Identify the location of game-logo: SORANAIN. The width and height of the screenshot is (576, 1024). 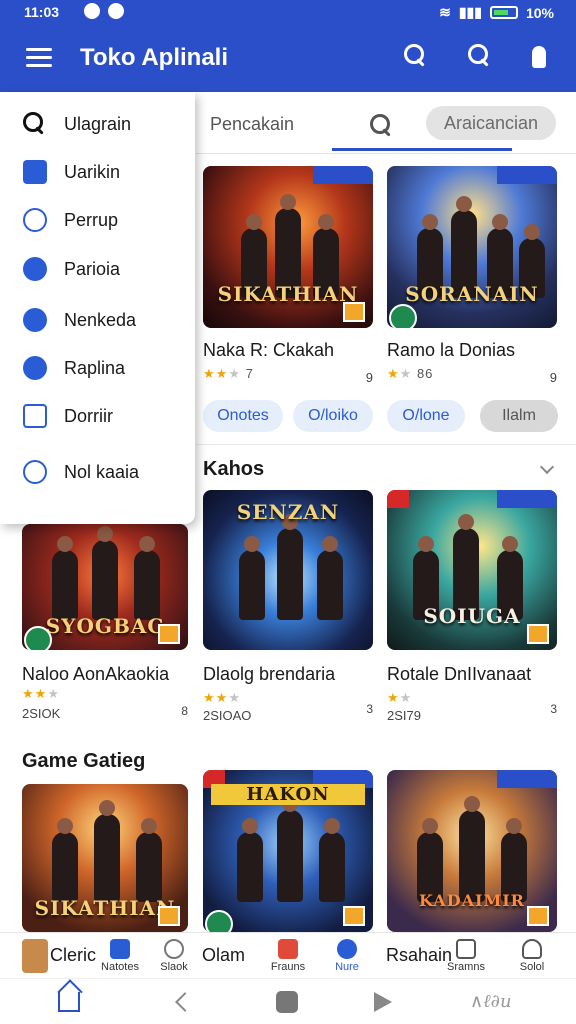
(472, 294).